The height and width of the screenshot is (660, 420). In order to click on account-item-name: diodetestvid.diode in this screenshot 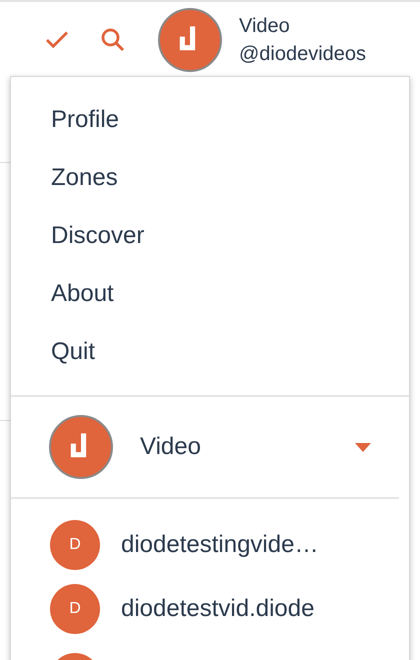, I will do `click(217, 609)`.